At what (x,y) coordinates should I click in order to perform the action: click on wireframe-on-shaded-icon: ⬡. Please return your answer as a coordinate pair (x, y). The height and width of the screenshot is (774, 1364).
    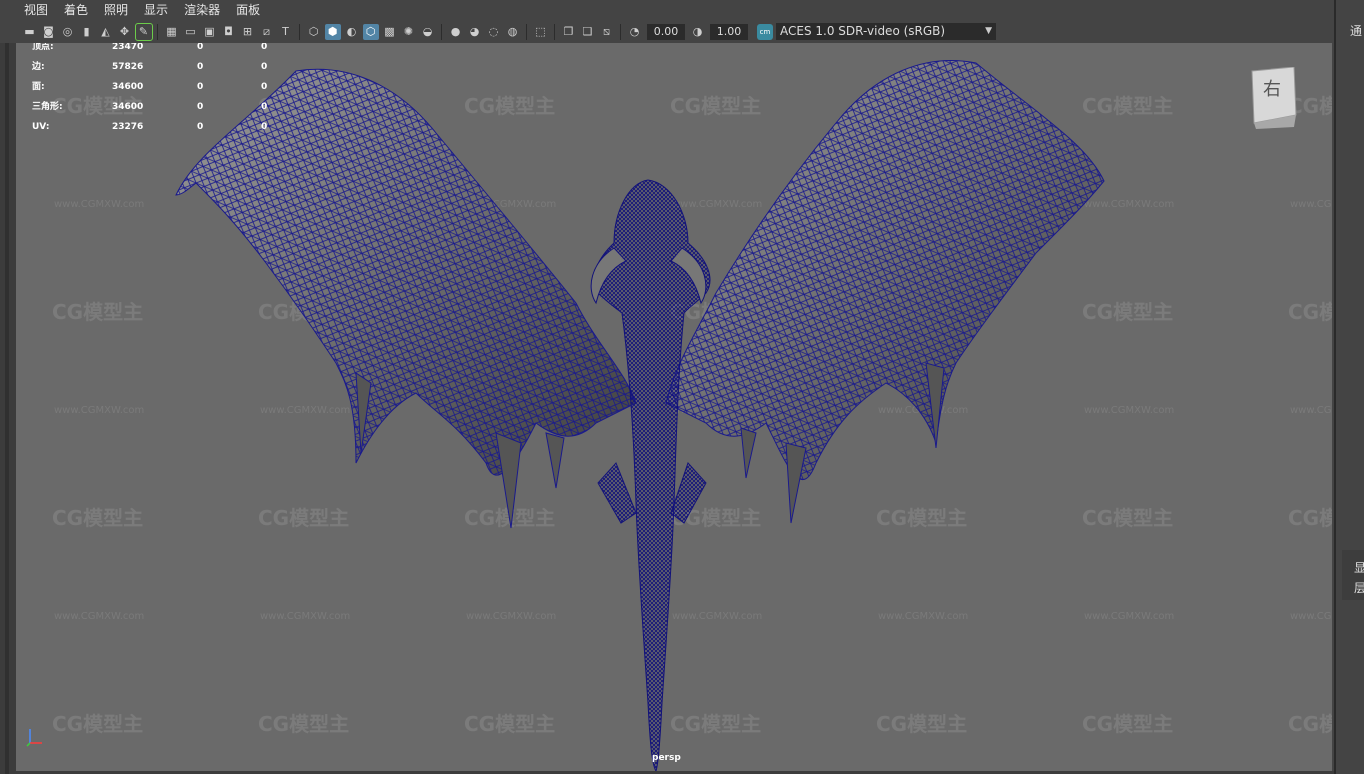
    Looking at the image, I should click on (370, 31).